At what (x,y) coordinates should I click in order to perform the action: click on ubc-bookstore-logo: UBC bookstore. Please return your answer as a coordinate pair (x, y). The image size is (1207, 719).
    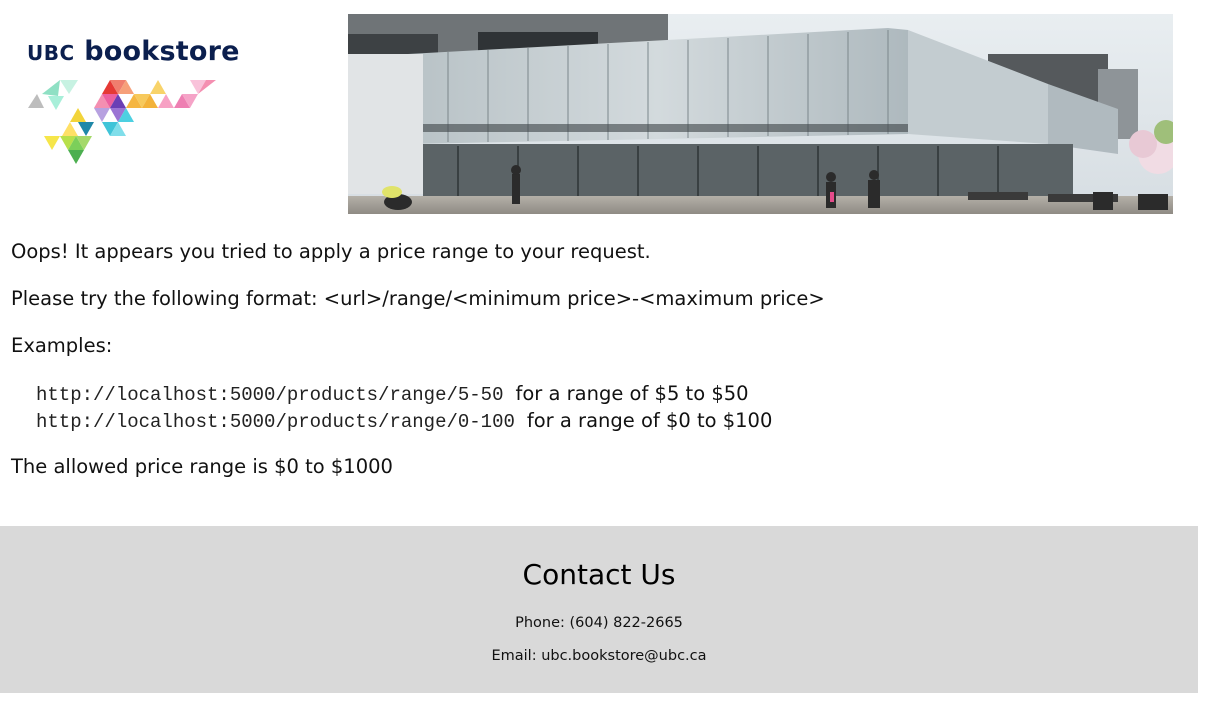
    Looking at the image, I should click on (129, 106).